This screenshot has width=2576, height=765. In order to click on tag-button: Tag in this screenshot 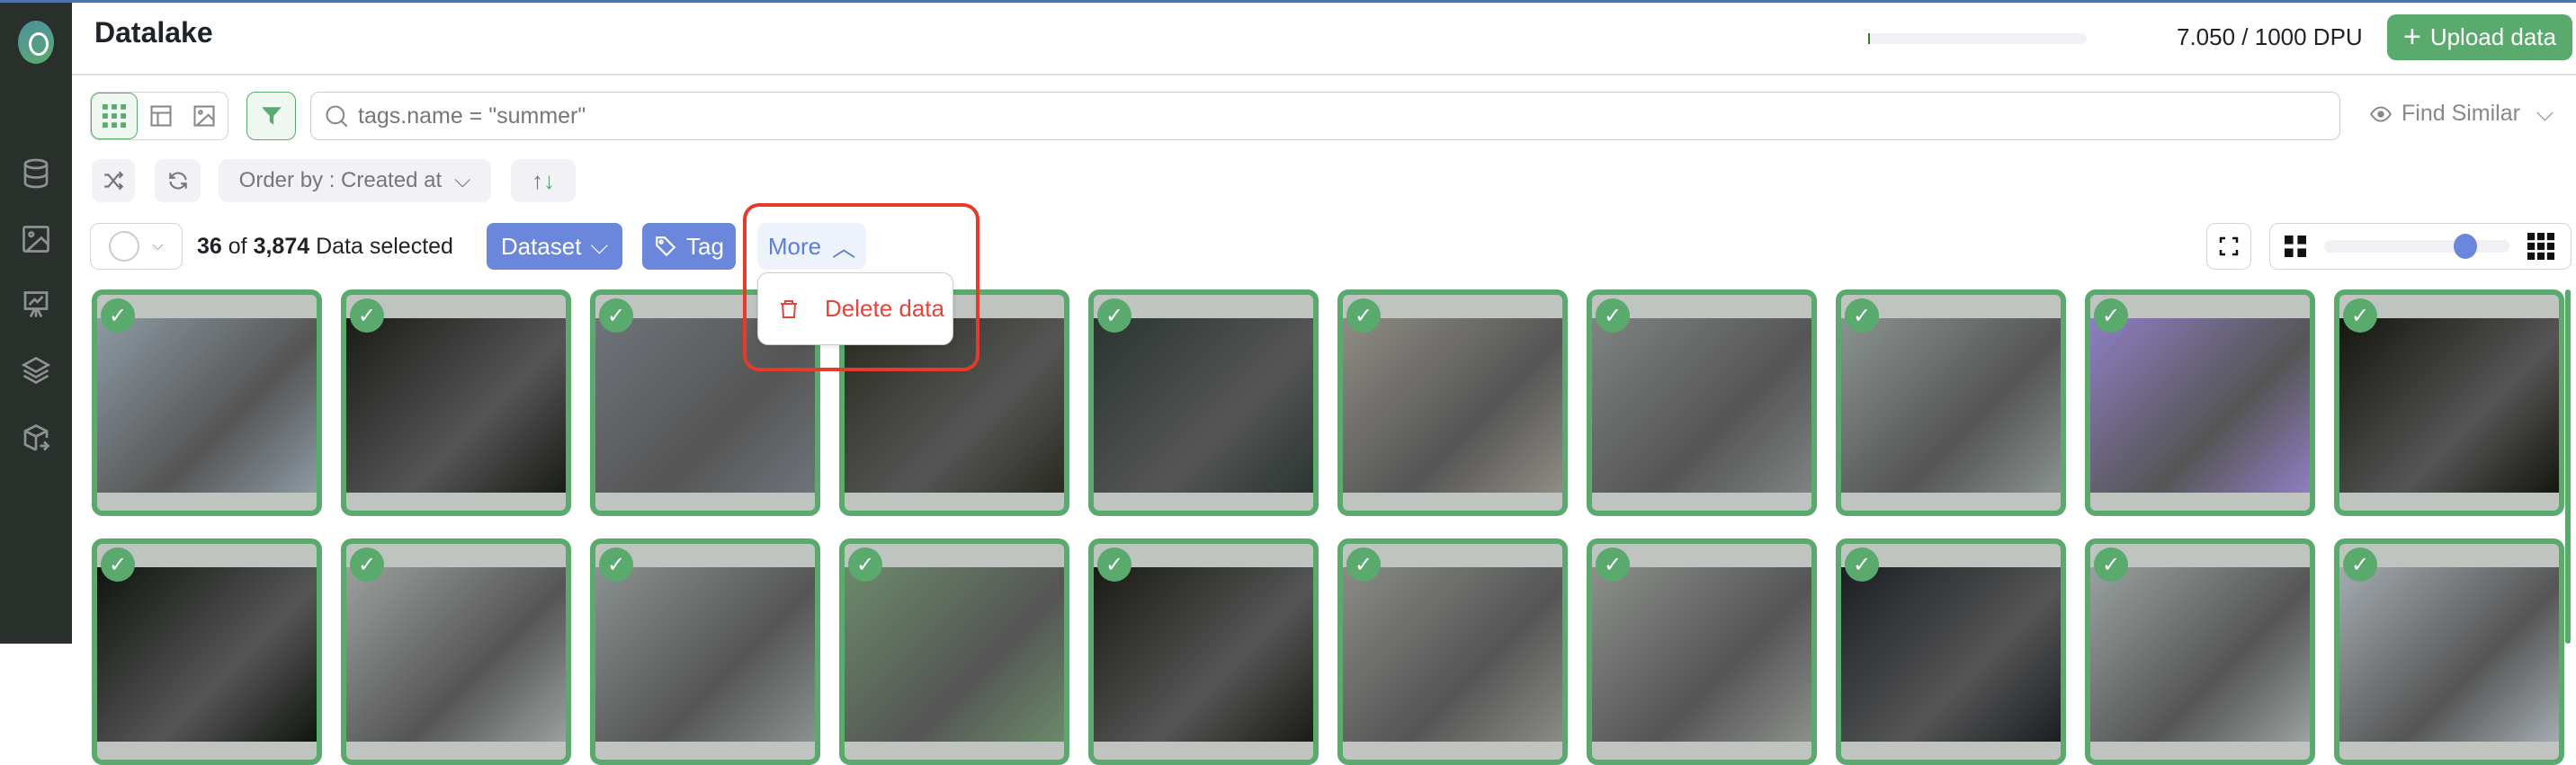, I will do `click(689, 246)`.